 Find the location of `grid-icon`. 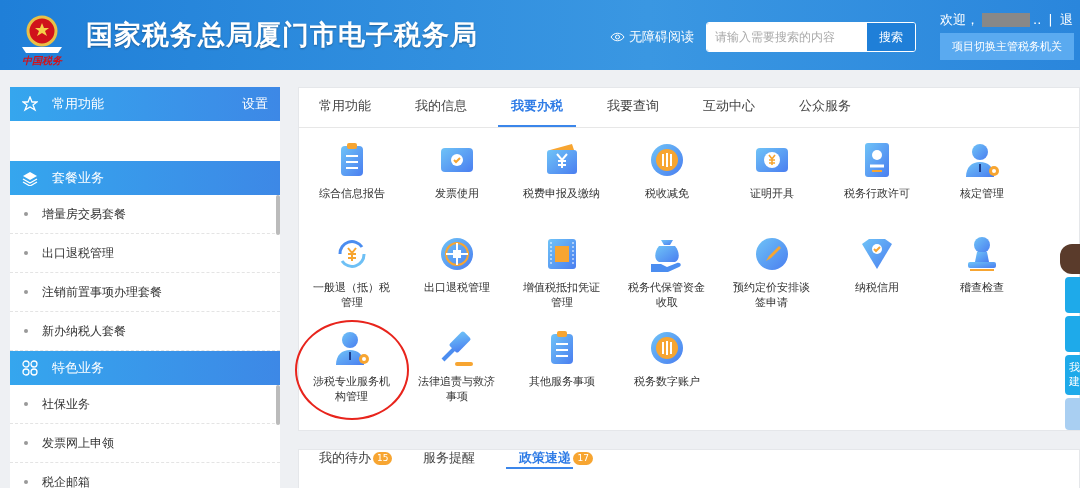

grid-icon is located at coordinates (30, 368).